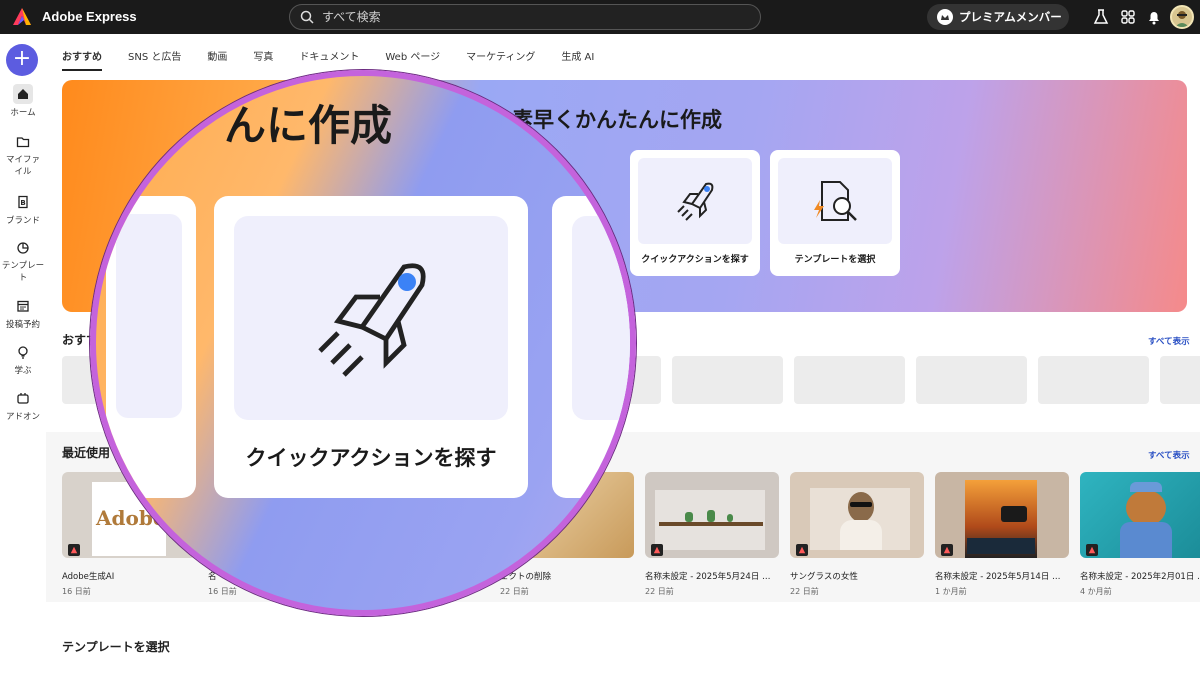  Describe the element at coordinates (824, 577) in the screenshot. I see `recent-item-name: サングラスの女性` at that location.